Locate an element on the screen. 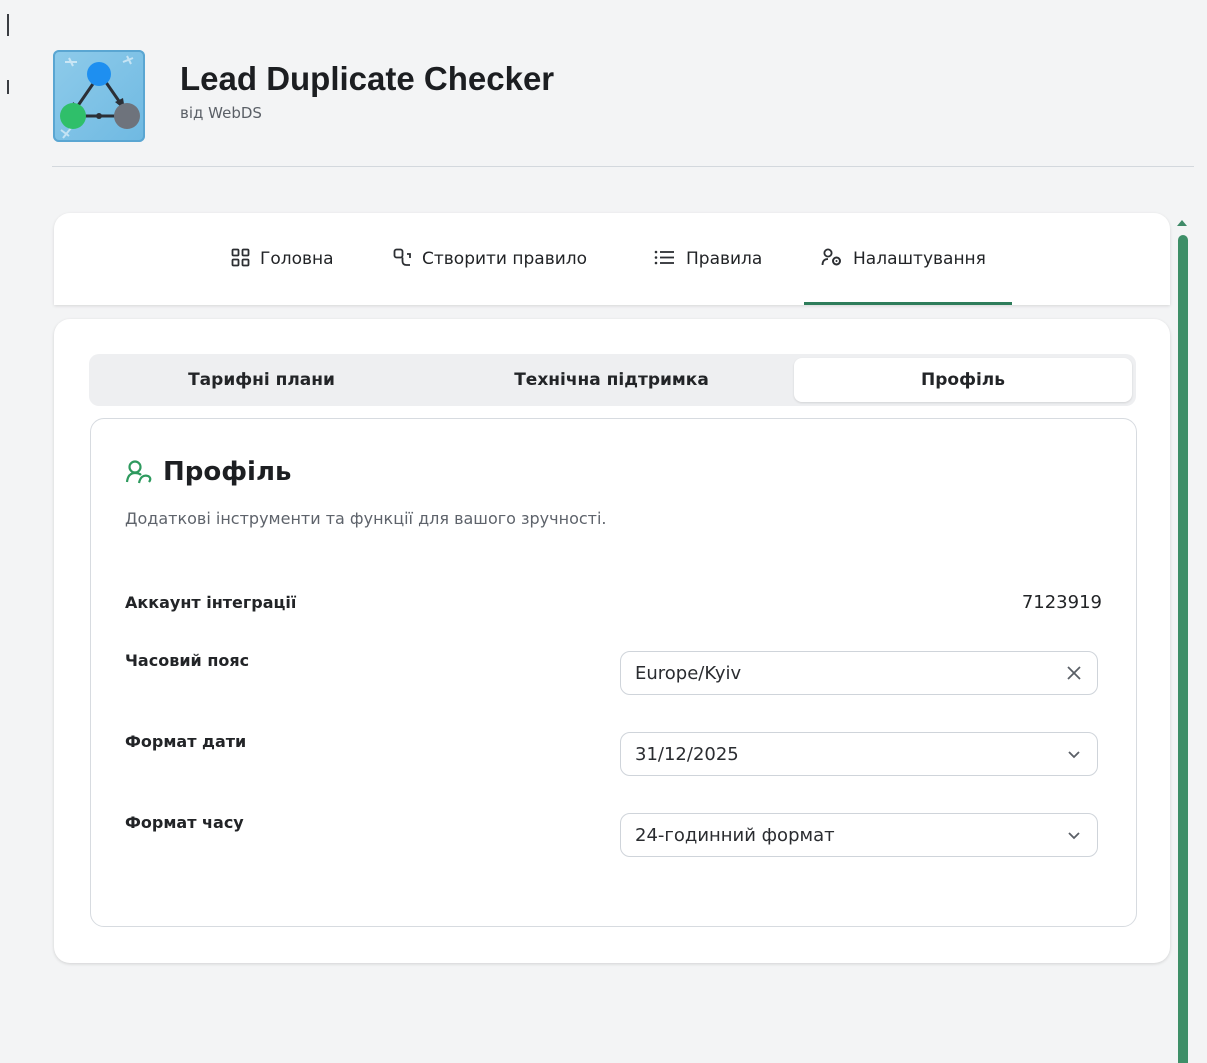 The height and width of the screenshot is (1063, 1207). tab-rules-label: Правила is located at coordinates (724, 259).